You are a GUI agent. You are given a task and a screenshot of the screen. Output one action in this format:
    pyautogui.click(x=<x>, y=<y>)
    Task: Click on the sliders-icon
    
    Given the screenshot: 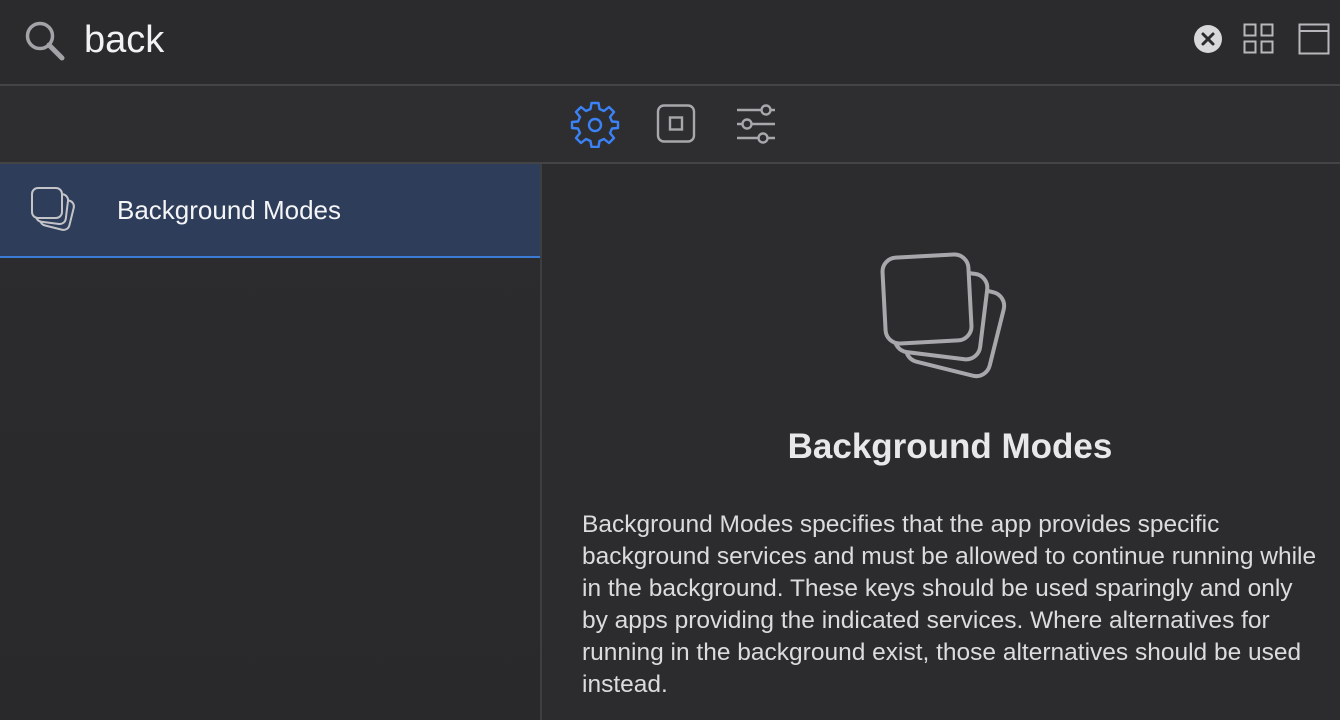 What is the action you would take?
    pyautogui.click(x=756, y=124)
    